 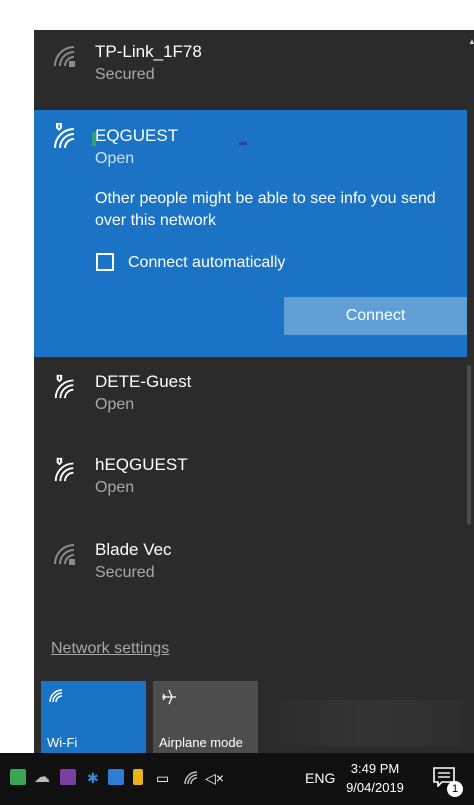 I want to click on wifi-tile-label: Wi-Fi, so click(x=62, y=742).